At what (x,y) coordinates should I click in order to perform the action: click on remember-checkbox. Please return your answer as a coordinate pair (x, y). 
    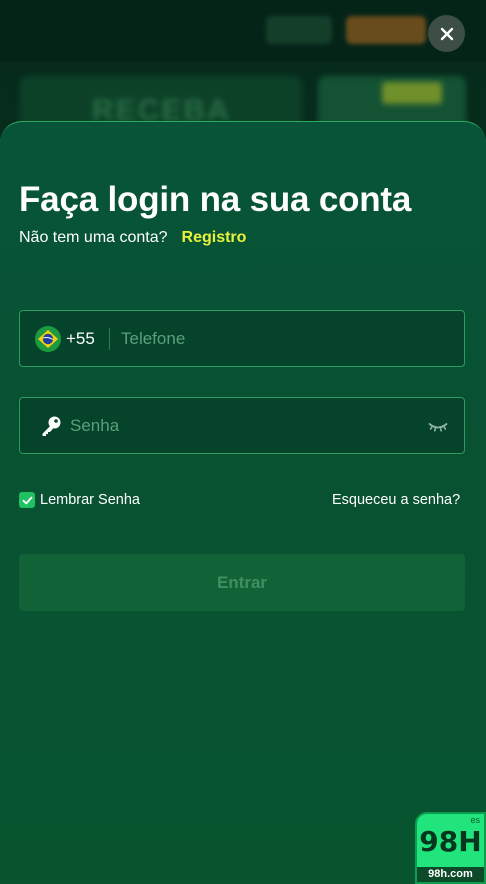
    Looking at the image, I should click on (27, 500).